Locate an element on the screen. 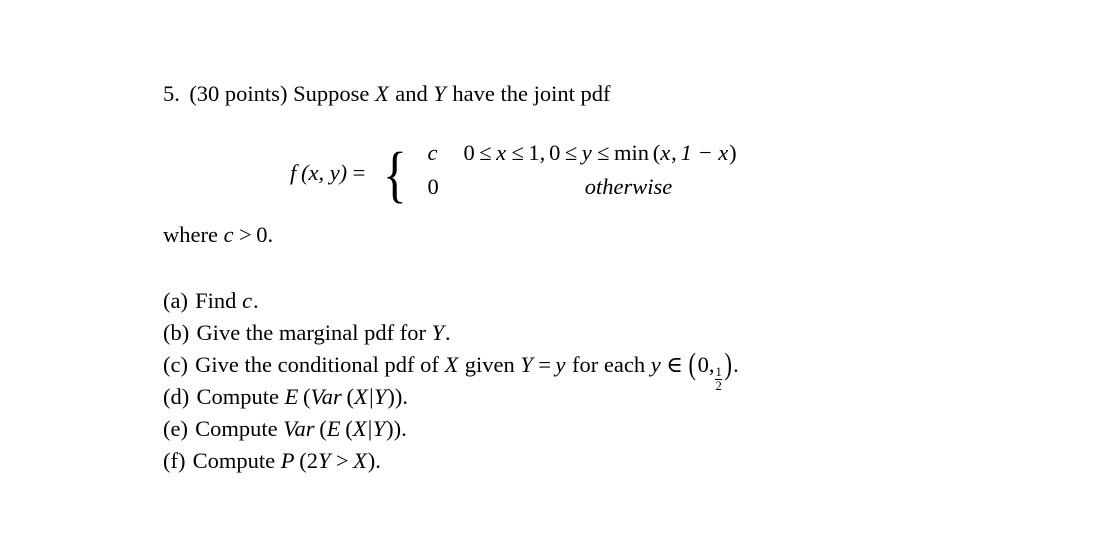 The height and width of the screenshot is (546, 1106). part-f-coefficient: 2 is located at coordinates (312, 460).